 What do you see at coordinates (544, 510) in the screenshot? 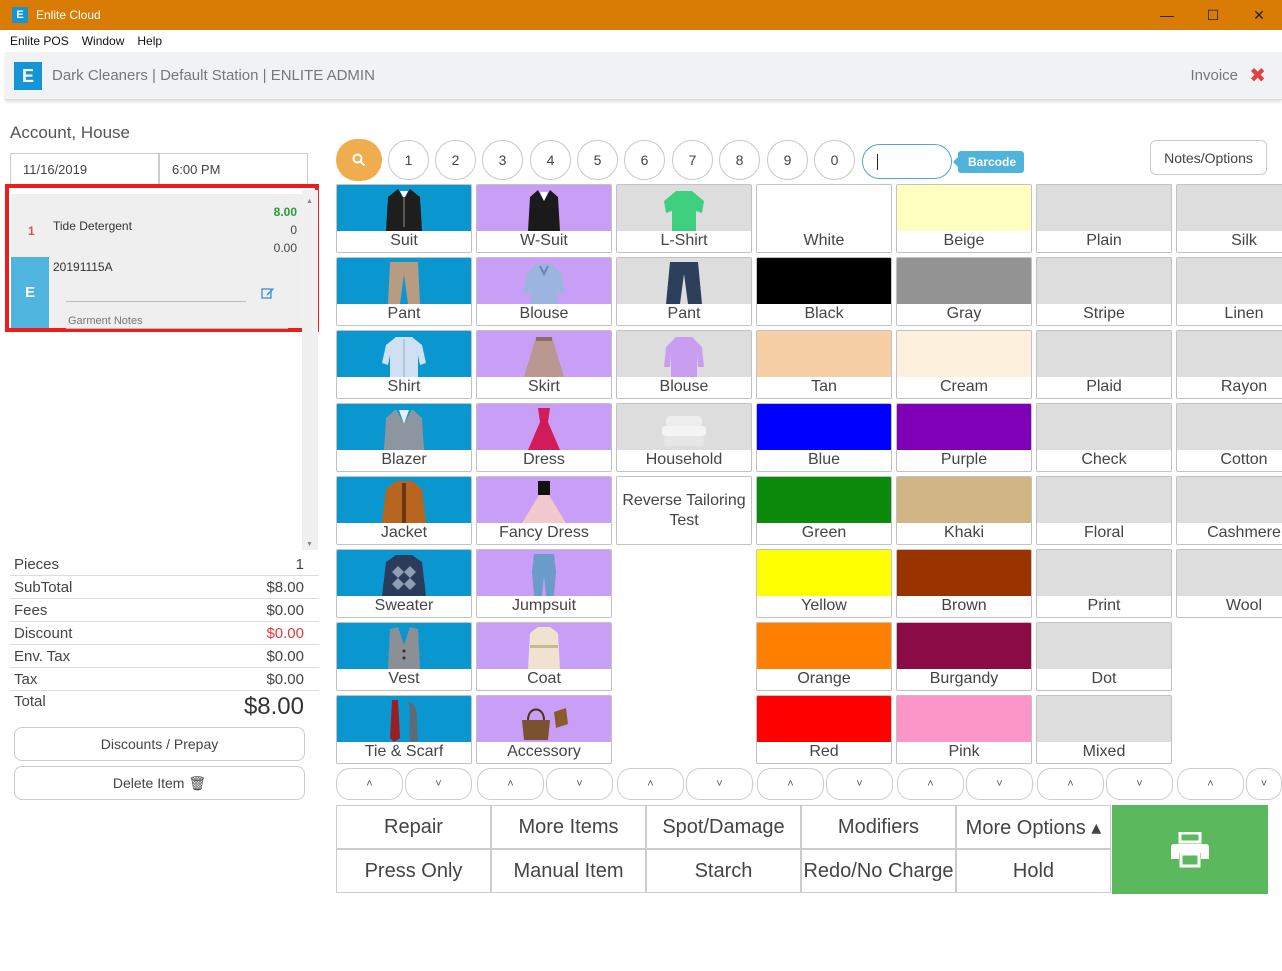
I see `tile-fancy-dress: Fancy Dress` at bounding box center [544, 510].